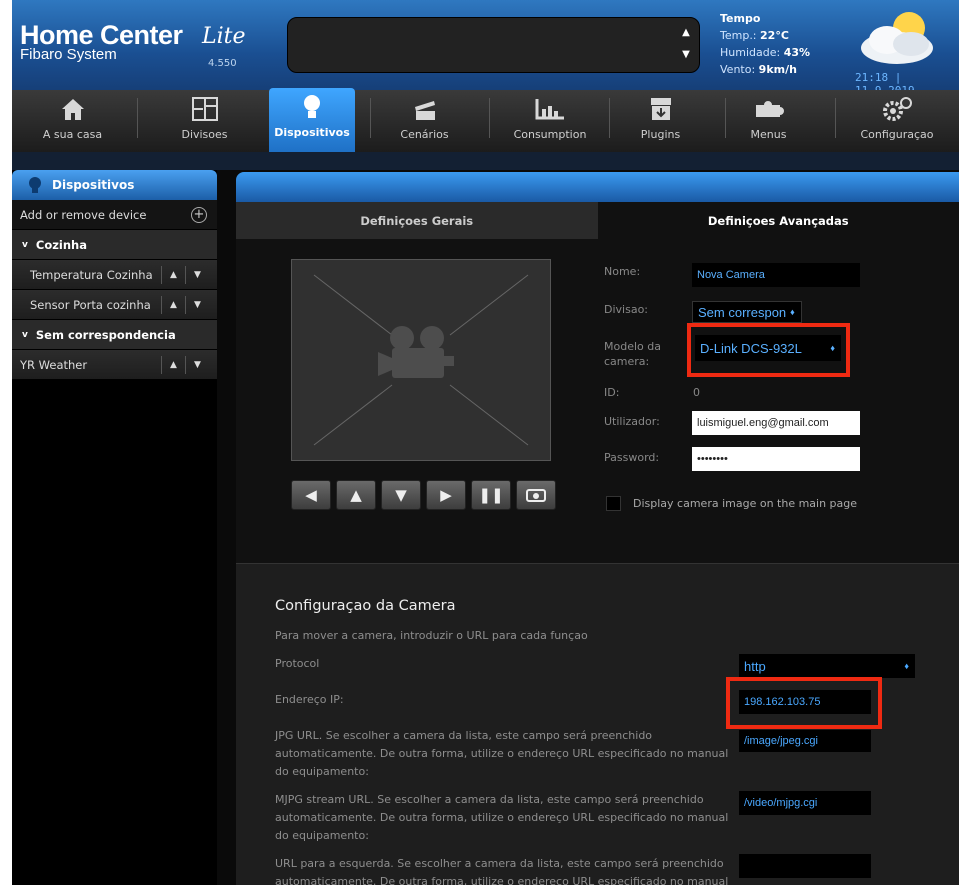  What do you see at coordinates (365, 606) in the screenshot?
I see `config-title: Configuraçao da Camera` at bounding box center [365, 606].